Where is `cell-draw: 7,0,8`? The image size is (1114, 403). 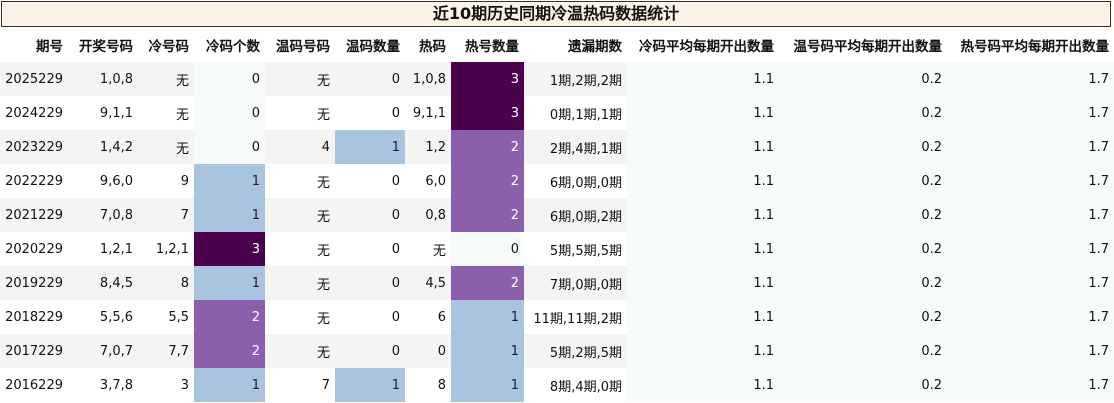
cell-draw: 7,0,8 is located at coordinates (103, 215).